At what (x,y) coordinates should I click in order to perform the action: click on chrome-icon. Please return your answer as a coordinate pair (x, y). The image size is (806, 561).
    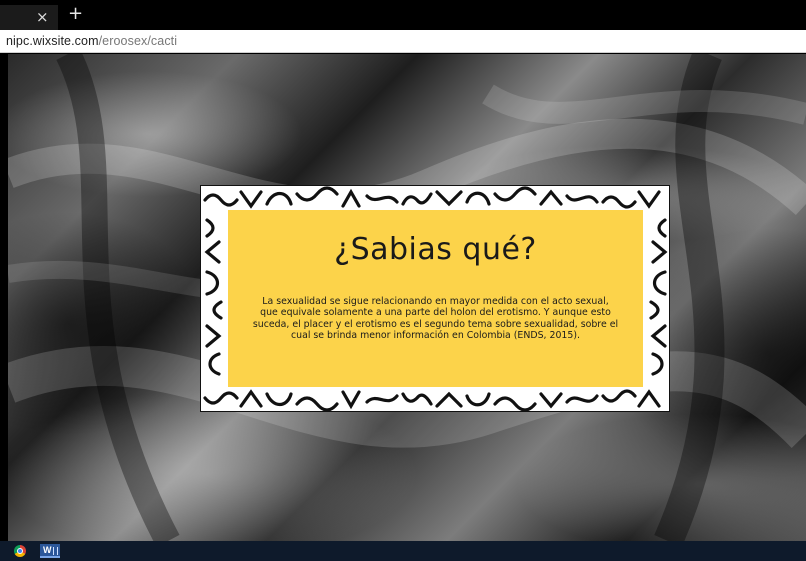
    Looking at the image, I should click on (20, 551).